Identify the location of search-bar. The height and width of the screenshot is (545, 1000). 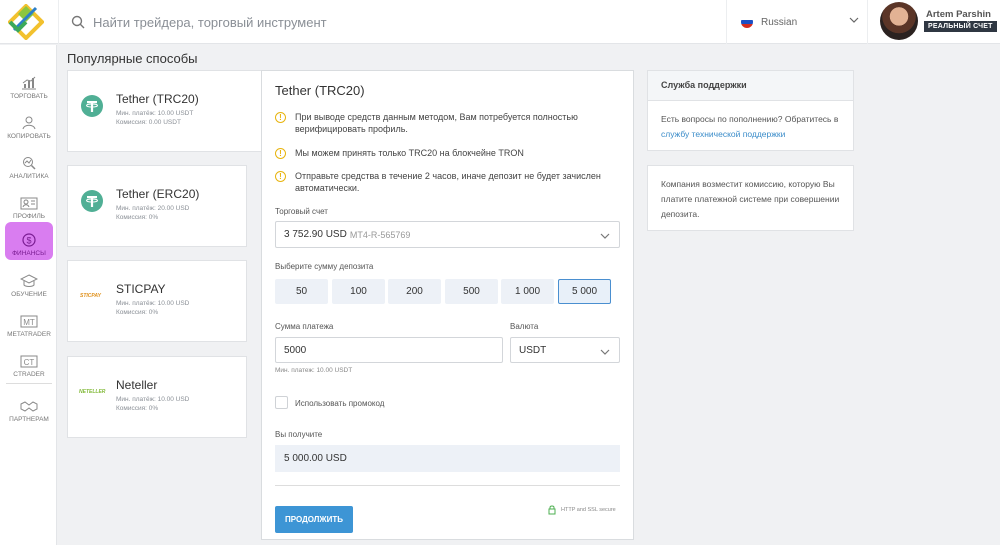
(392, 22).